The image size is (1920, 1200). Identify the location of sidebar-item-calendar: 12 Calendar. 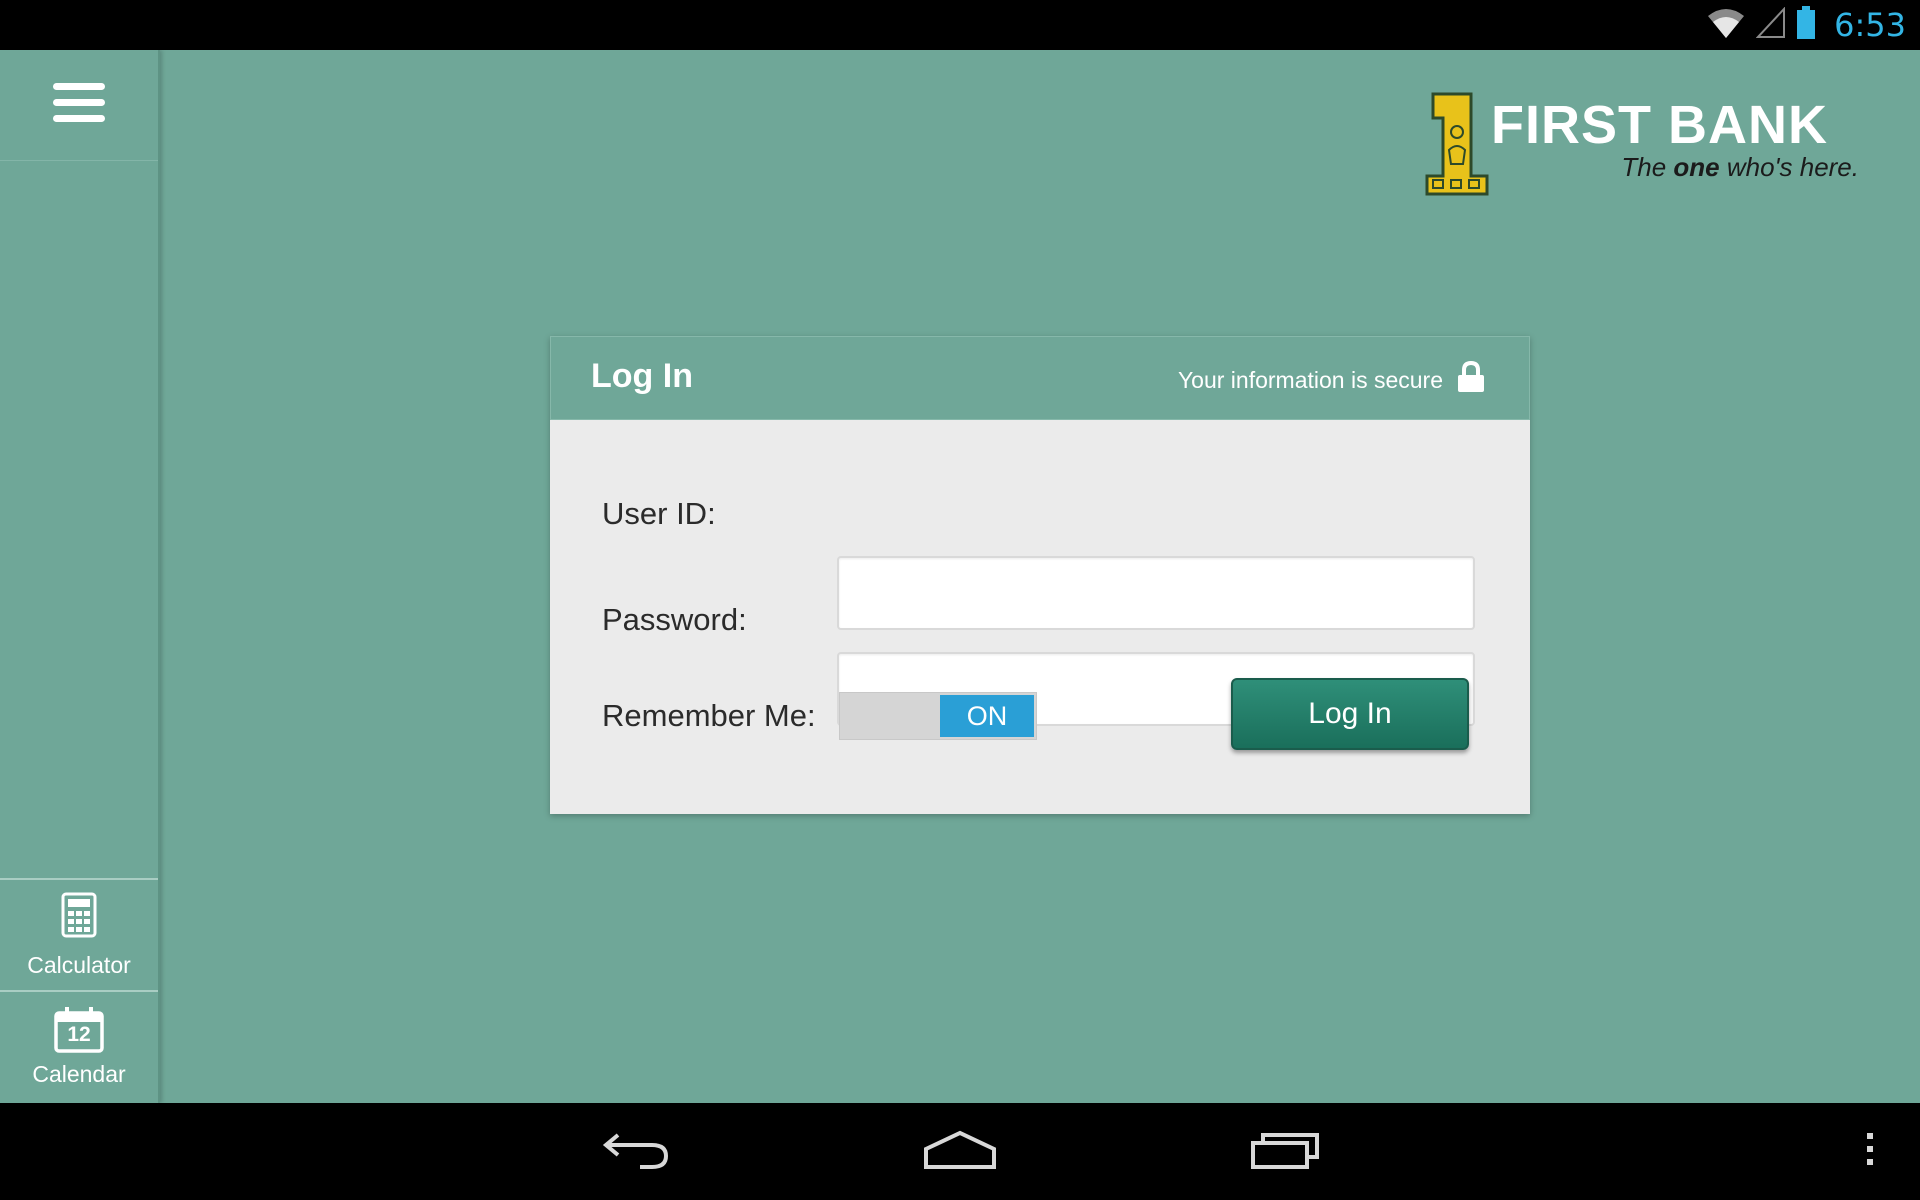
(79, 1046).